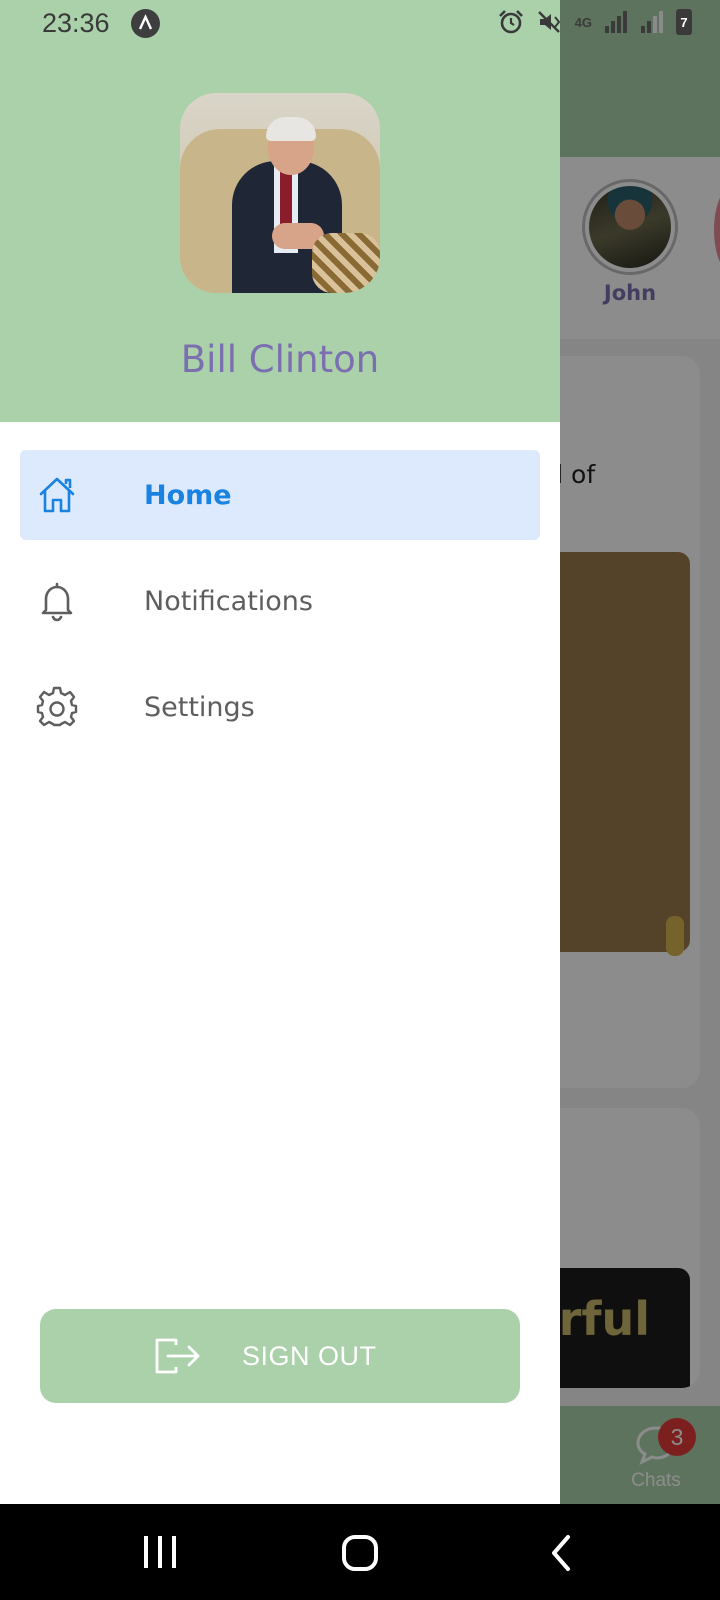 The height and width of the screenshot is (1600, 720). Describe the element at coordinates (188, 495) in the screenshot. I see `menu-item-label: Home` at that location.